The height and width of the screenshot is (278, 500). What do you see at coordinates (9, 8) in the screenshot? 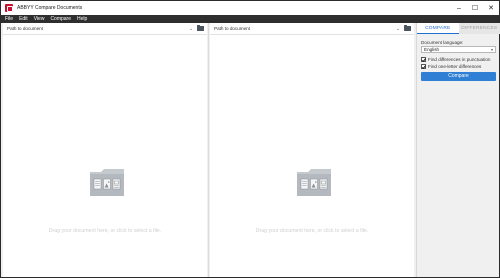
I see `abbyy-app-icon` at bounding box center [9, 8].